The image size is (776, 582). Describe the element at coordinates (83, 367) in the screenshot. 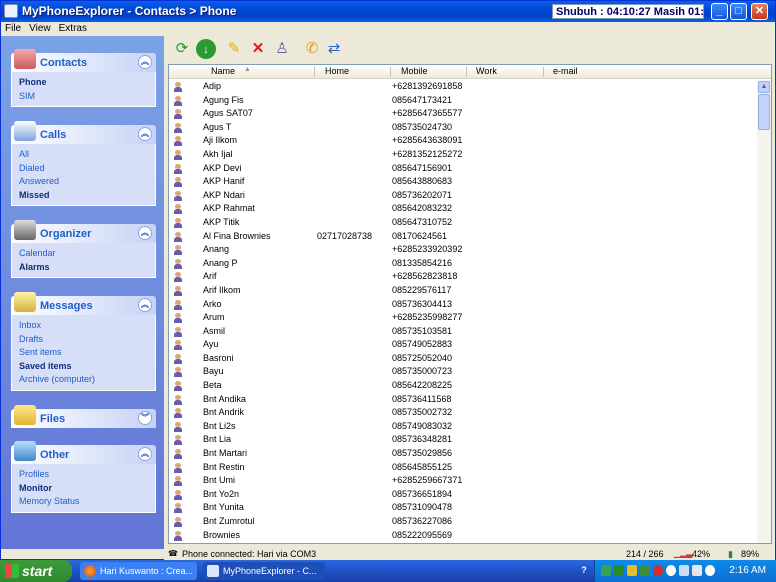

I see `sidebar-item-saved: Saved items` at that location.